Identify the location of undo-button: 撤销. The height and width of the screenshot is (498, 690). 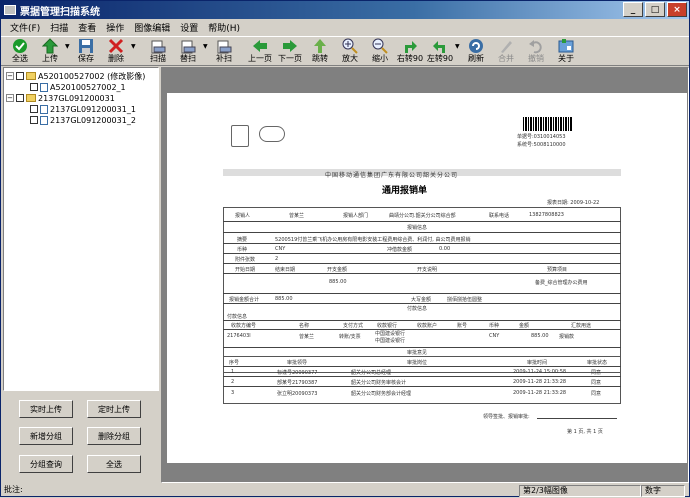
(536, 52).